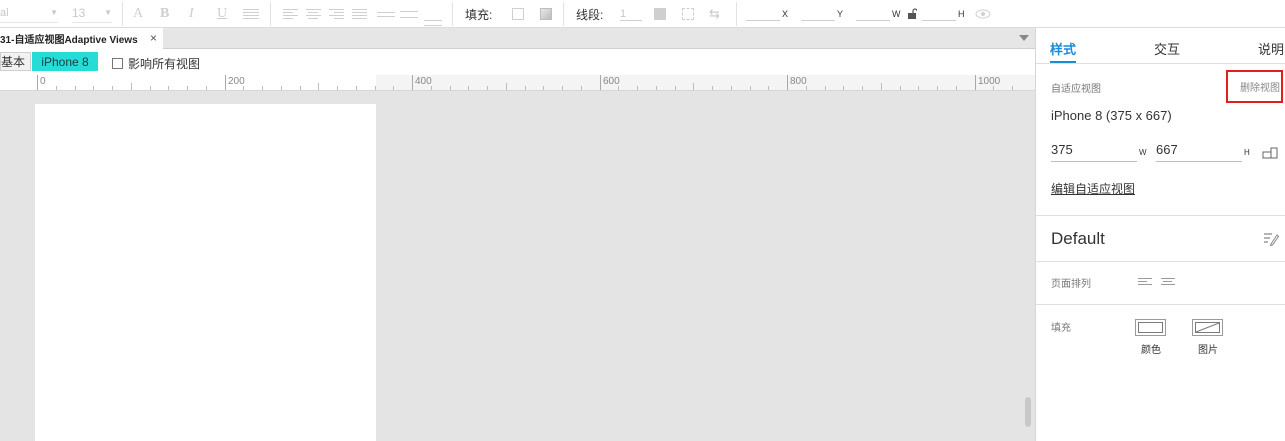 Image resolution: width=1285 pixels, height=441 pixels. Describe the element at coordinates (164, 64) in the screenshot. I see `affect-all-views-label: 影响所有视图` at that location.